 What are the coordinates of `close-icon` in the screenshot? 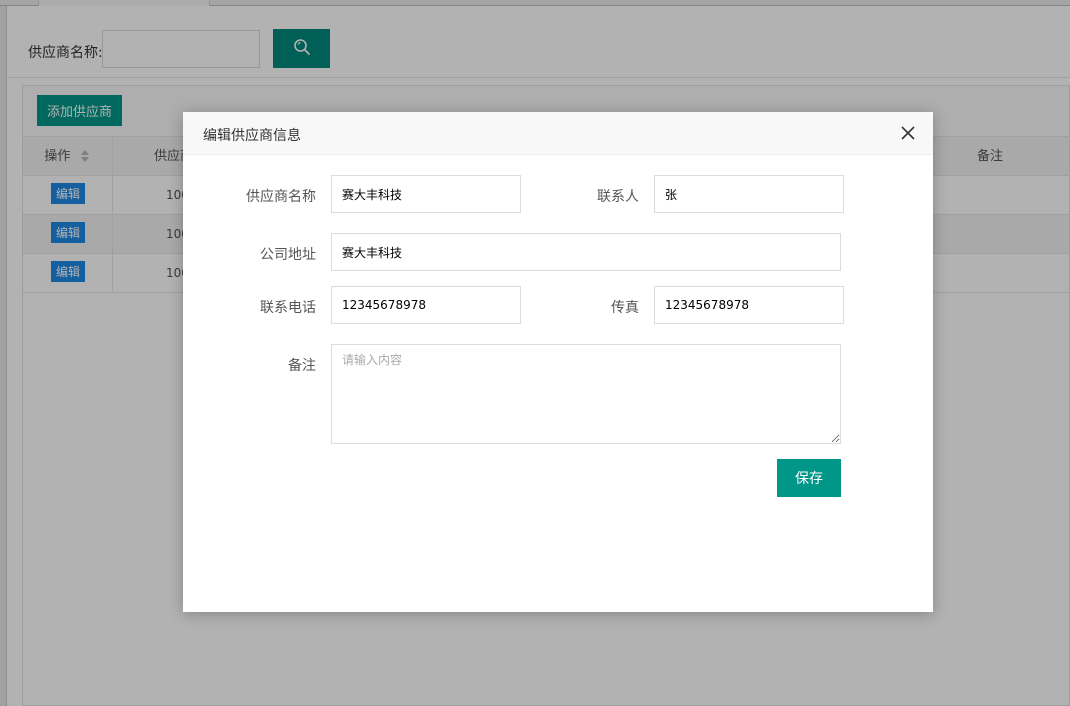 It's located at (908, 134).